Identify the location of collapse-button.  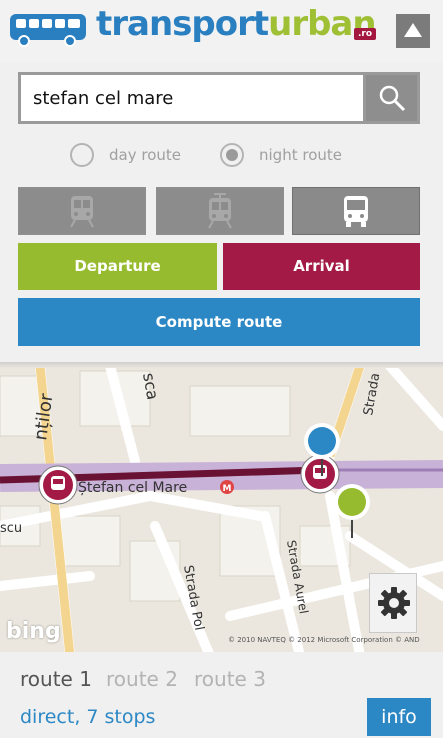
(413, 31).